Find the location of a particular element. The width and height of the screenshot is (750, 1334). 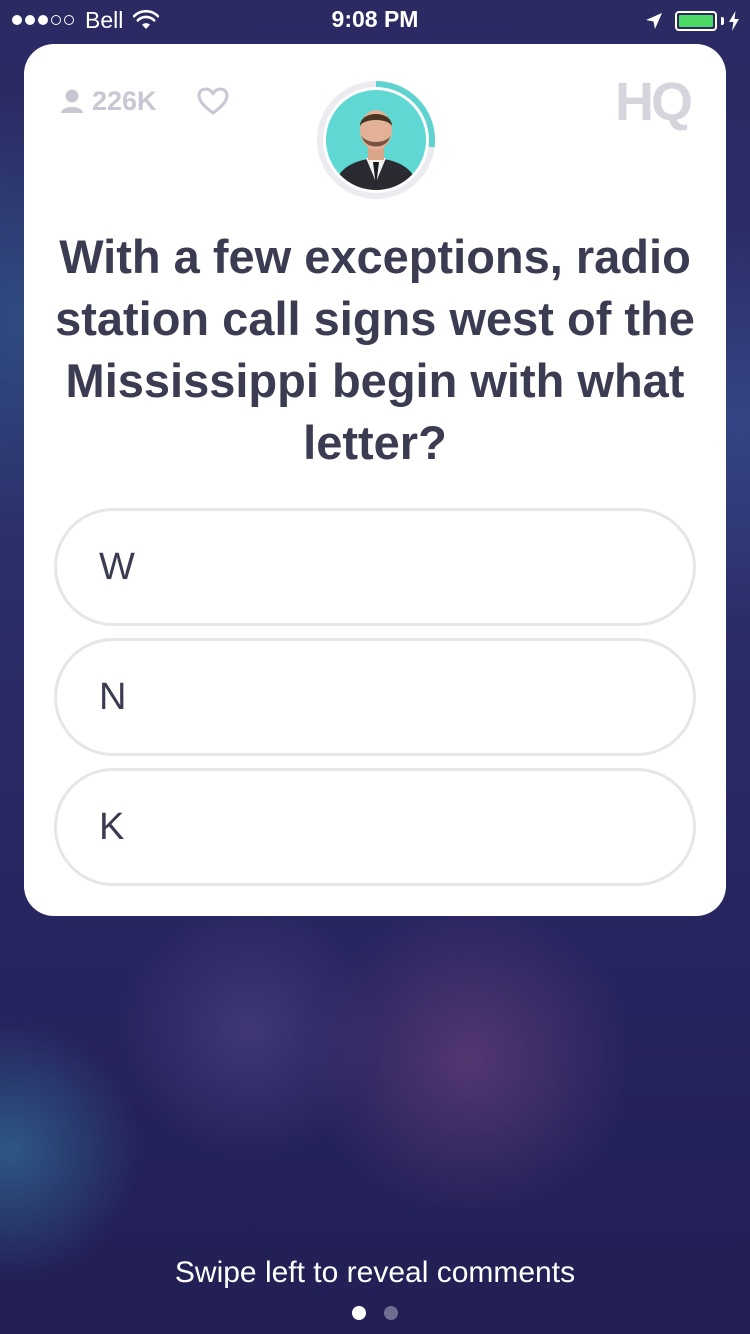

host-image is located at coordinates (376, 140).